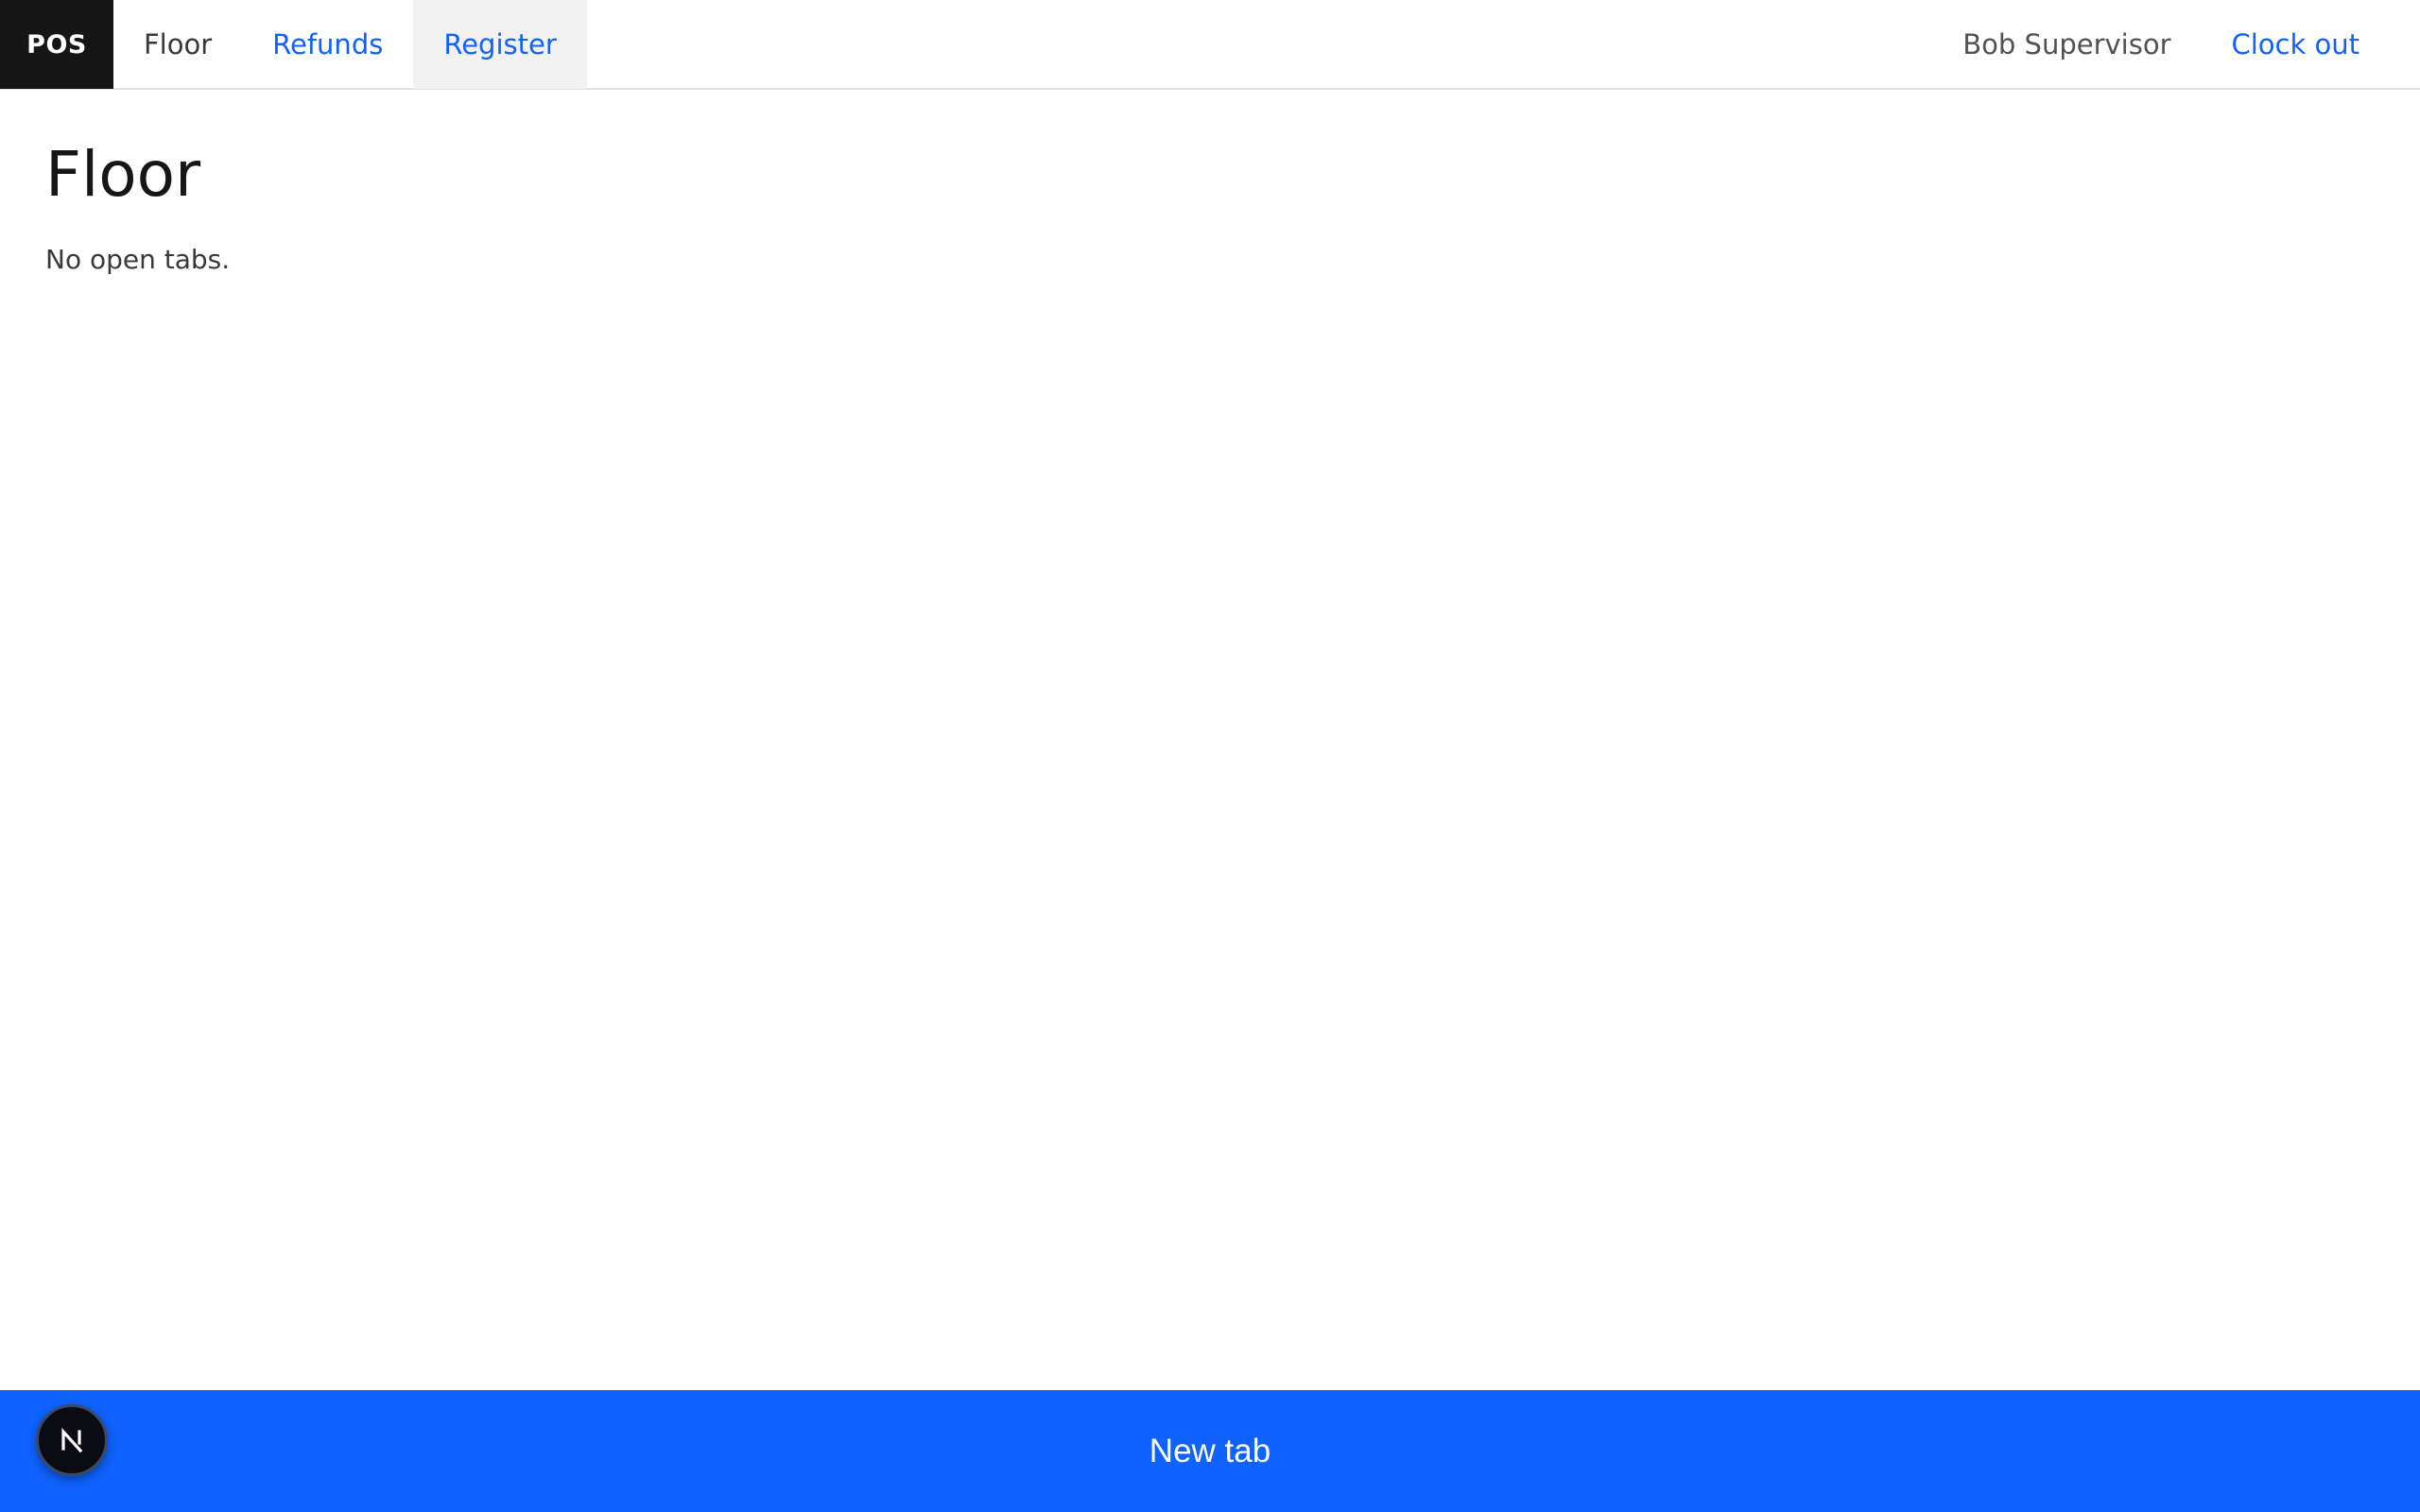 This screenshot has height=1512, width=2420. What do you see at coordinates (56, 44) in the screenshot?
I see `brand-logo: POS` at bounding box center [56, 44].